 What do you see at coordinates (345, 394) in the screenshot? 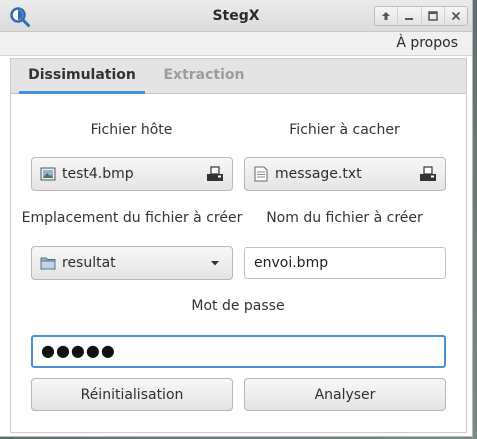
I see `analyze-button: Analyser` at bounding box center [345, 394].